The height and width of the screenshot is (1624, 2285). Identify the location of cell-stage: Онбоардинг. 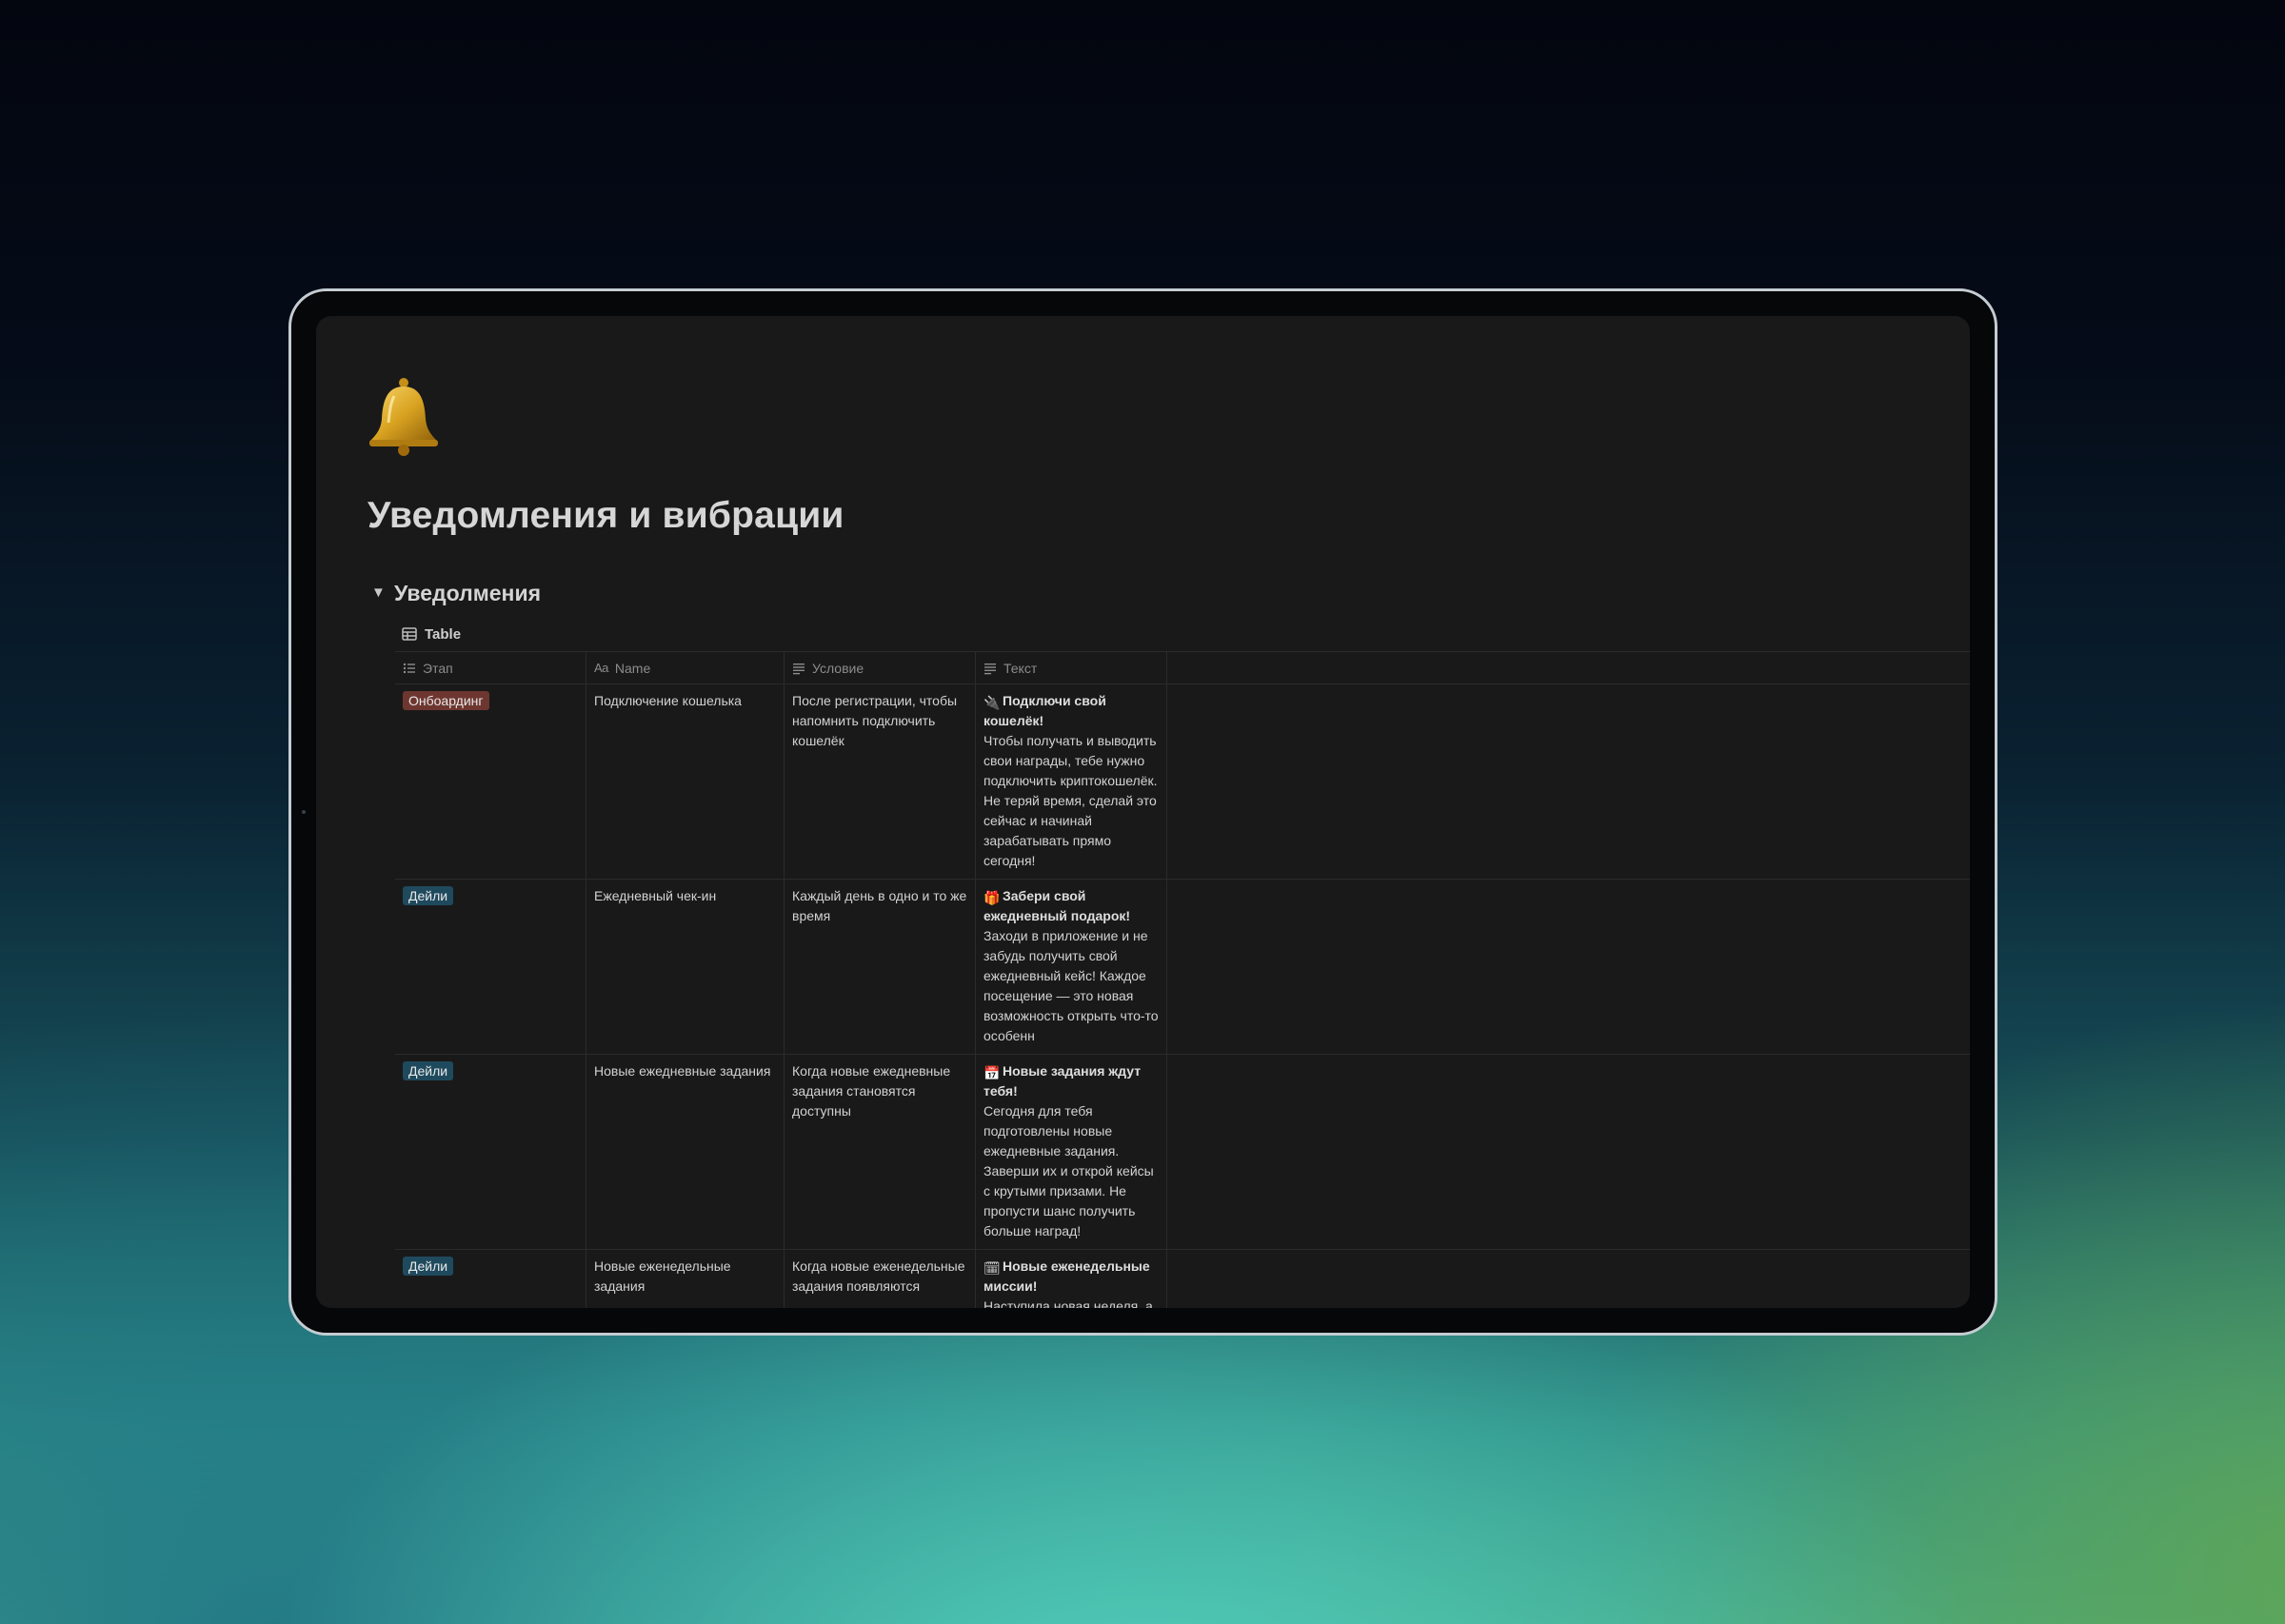
(490, 781).